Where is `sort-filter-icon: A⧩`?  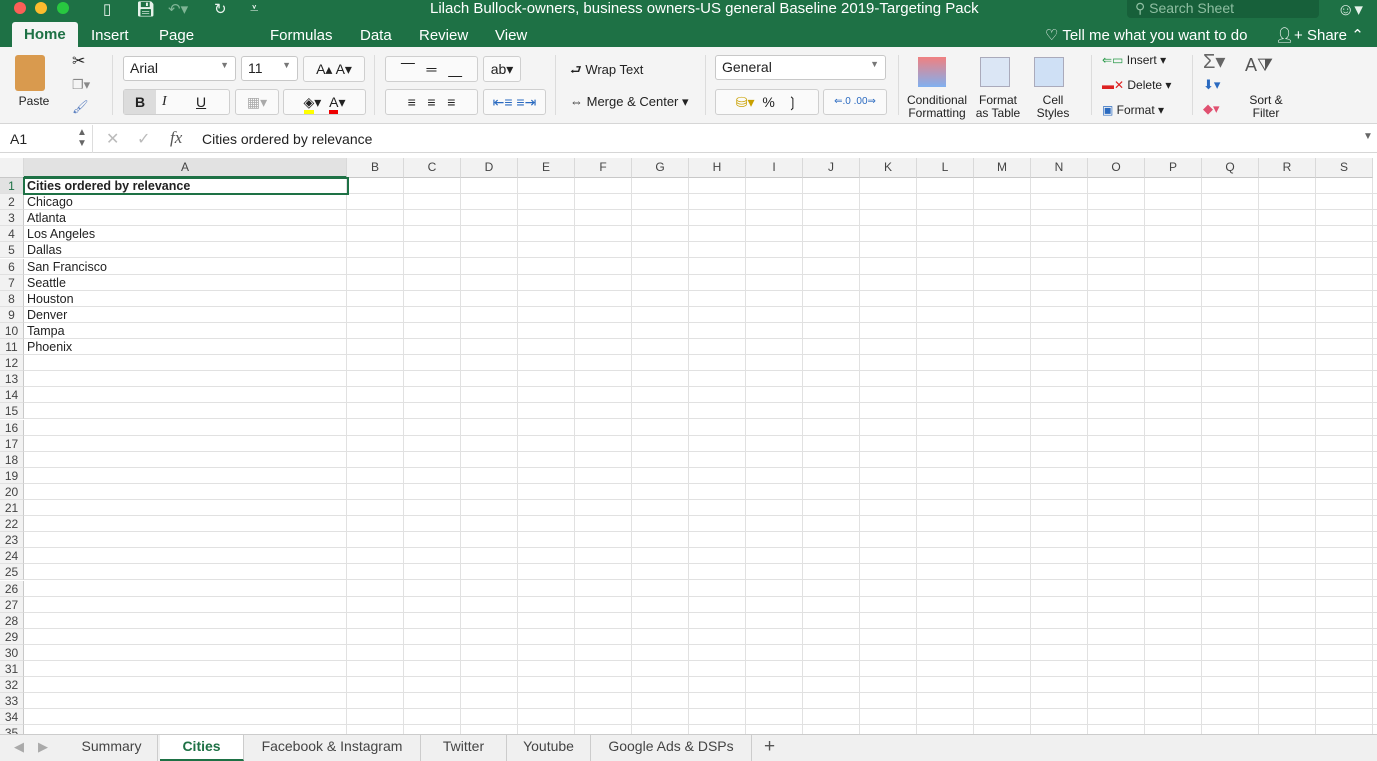
sort-filter-icon: A⧩ is located at coordinates (1259, 65).